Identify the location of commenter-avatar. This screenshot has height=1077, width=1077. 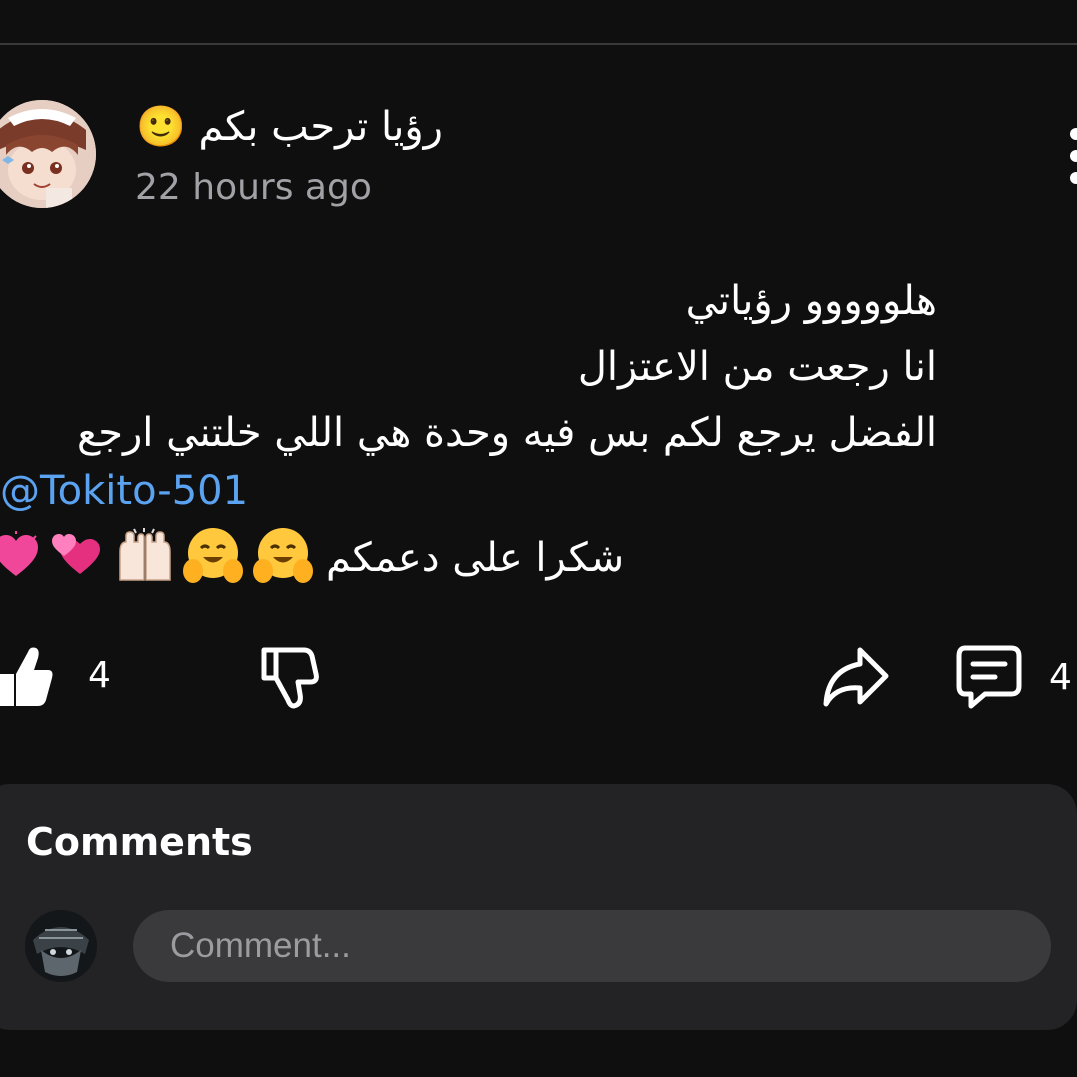
(61, 946).